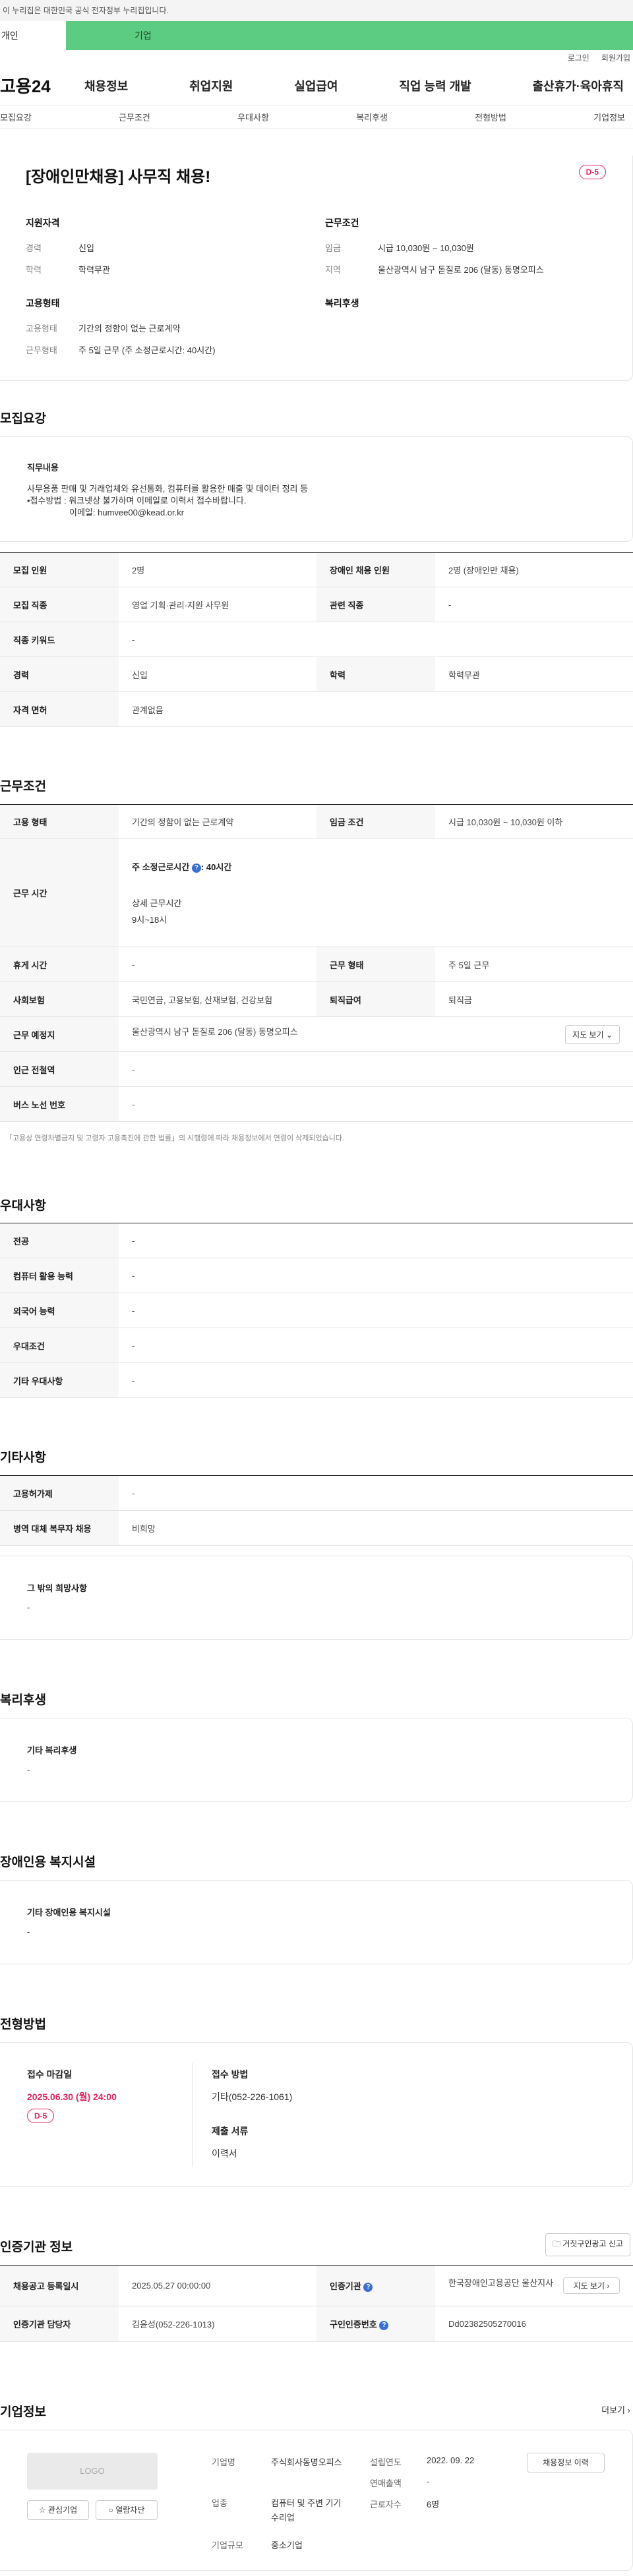 The width and height of the screenshot is (633, 2576). Describe the element at coordinates (69, 1913) in the screenshot. I see `disability-facility-etc-heading: 기타 장애인용 복지시설` at that location.